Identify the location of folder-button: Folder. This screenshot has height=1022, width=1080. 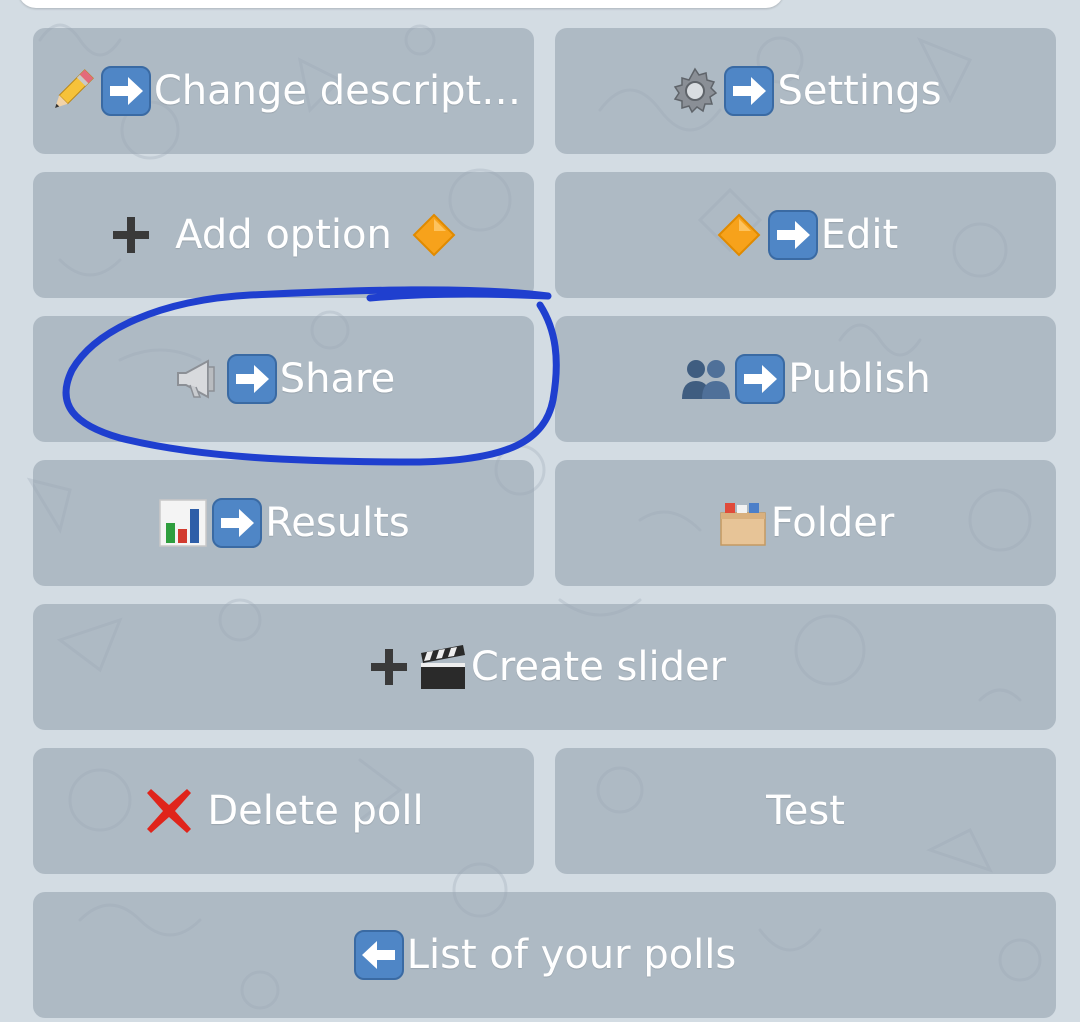
(805, 523).